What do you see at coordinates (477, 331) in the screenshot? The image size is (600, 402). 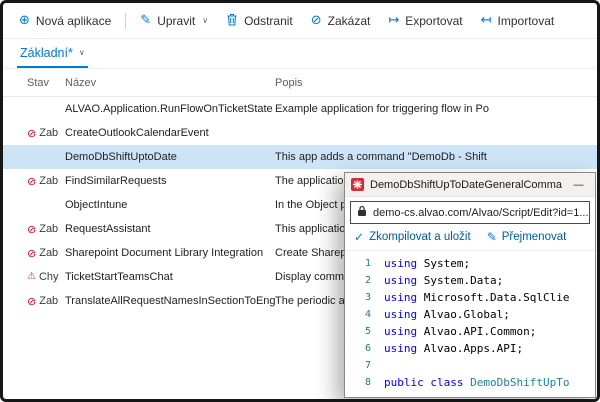 I see `code-text: Alvao.API.Common;` at bounding box center [477, 331].